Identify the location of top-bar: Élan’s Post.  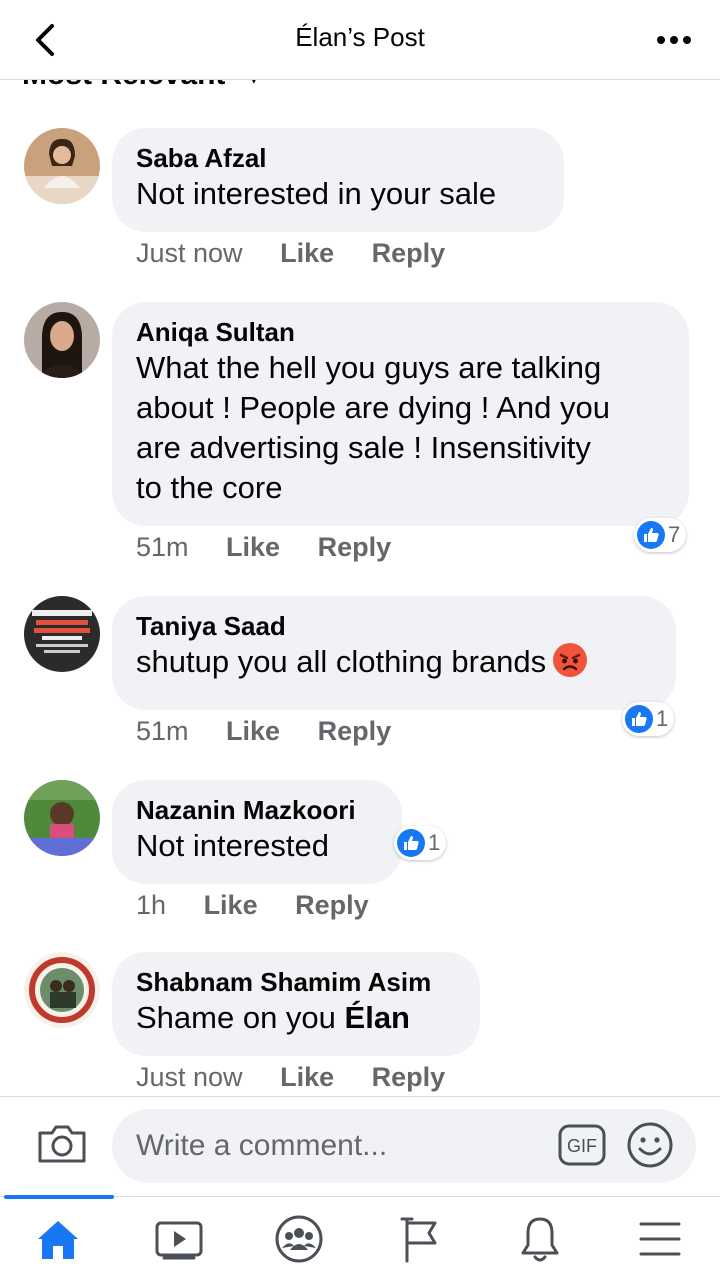
(360, 40).